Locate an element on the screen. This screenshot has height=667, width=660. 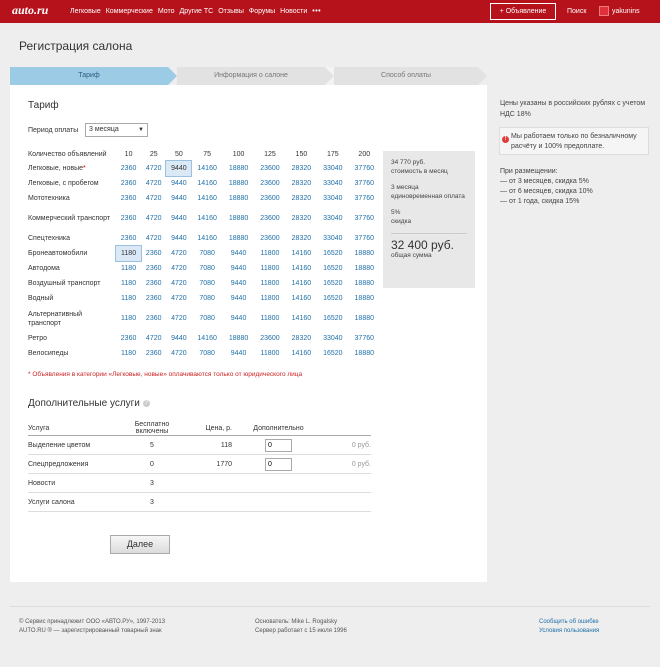
nav-cars: Легковые is located at coordinates (85, 11).